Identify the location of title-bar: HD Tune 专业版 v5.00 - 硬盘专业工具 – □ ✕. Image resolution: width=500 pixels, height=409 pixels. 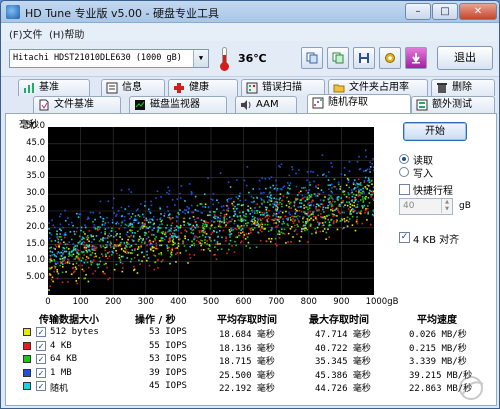
(250, 12).